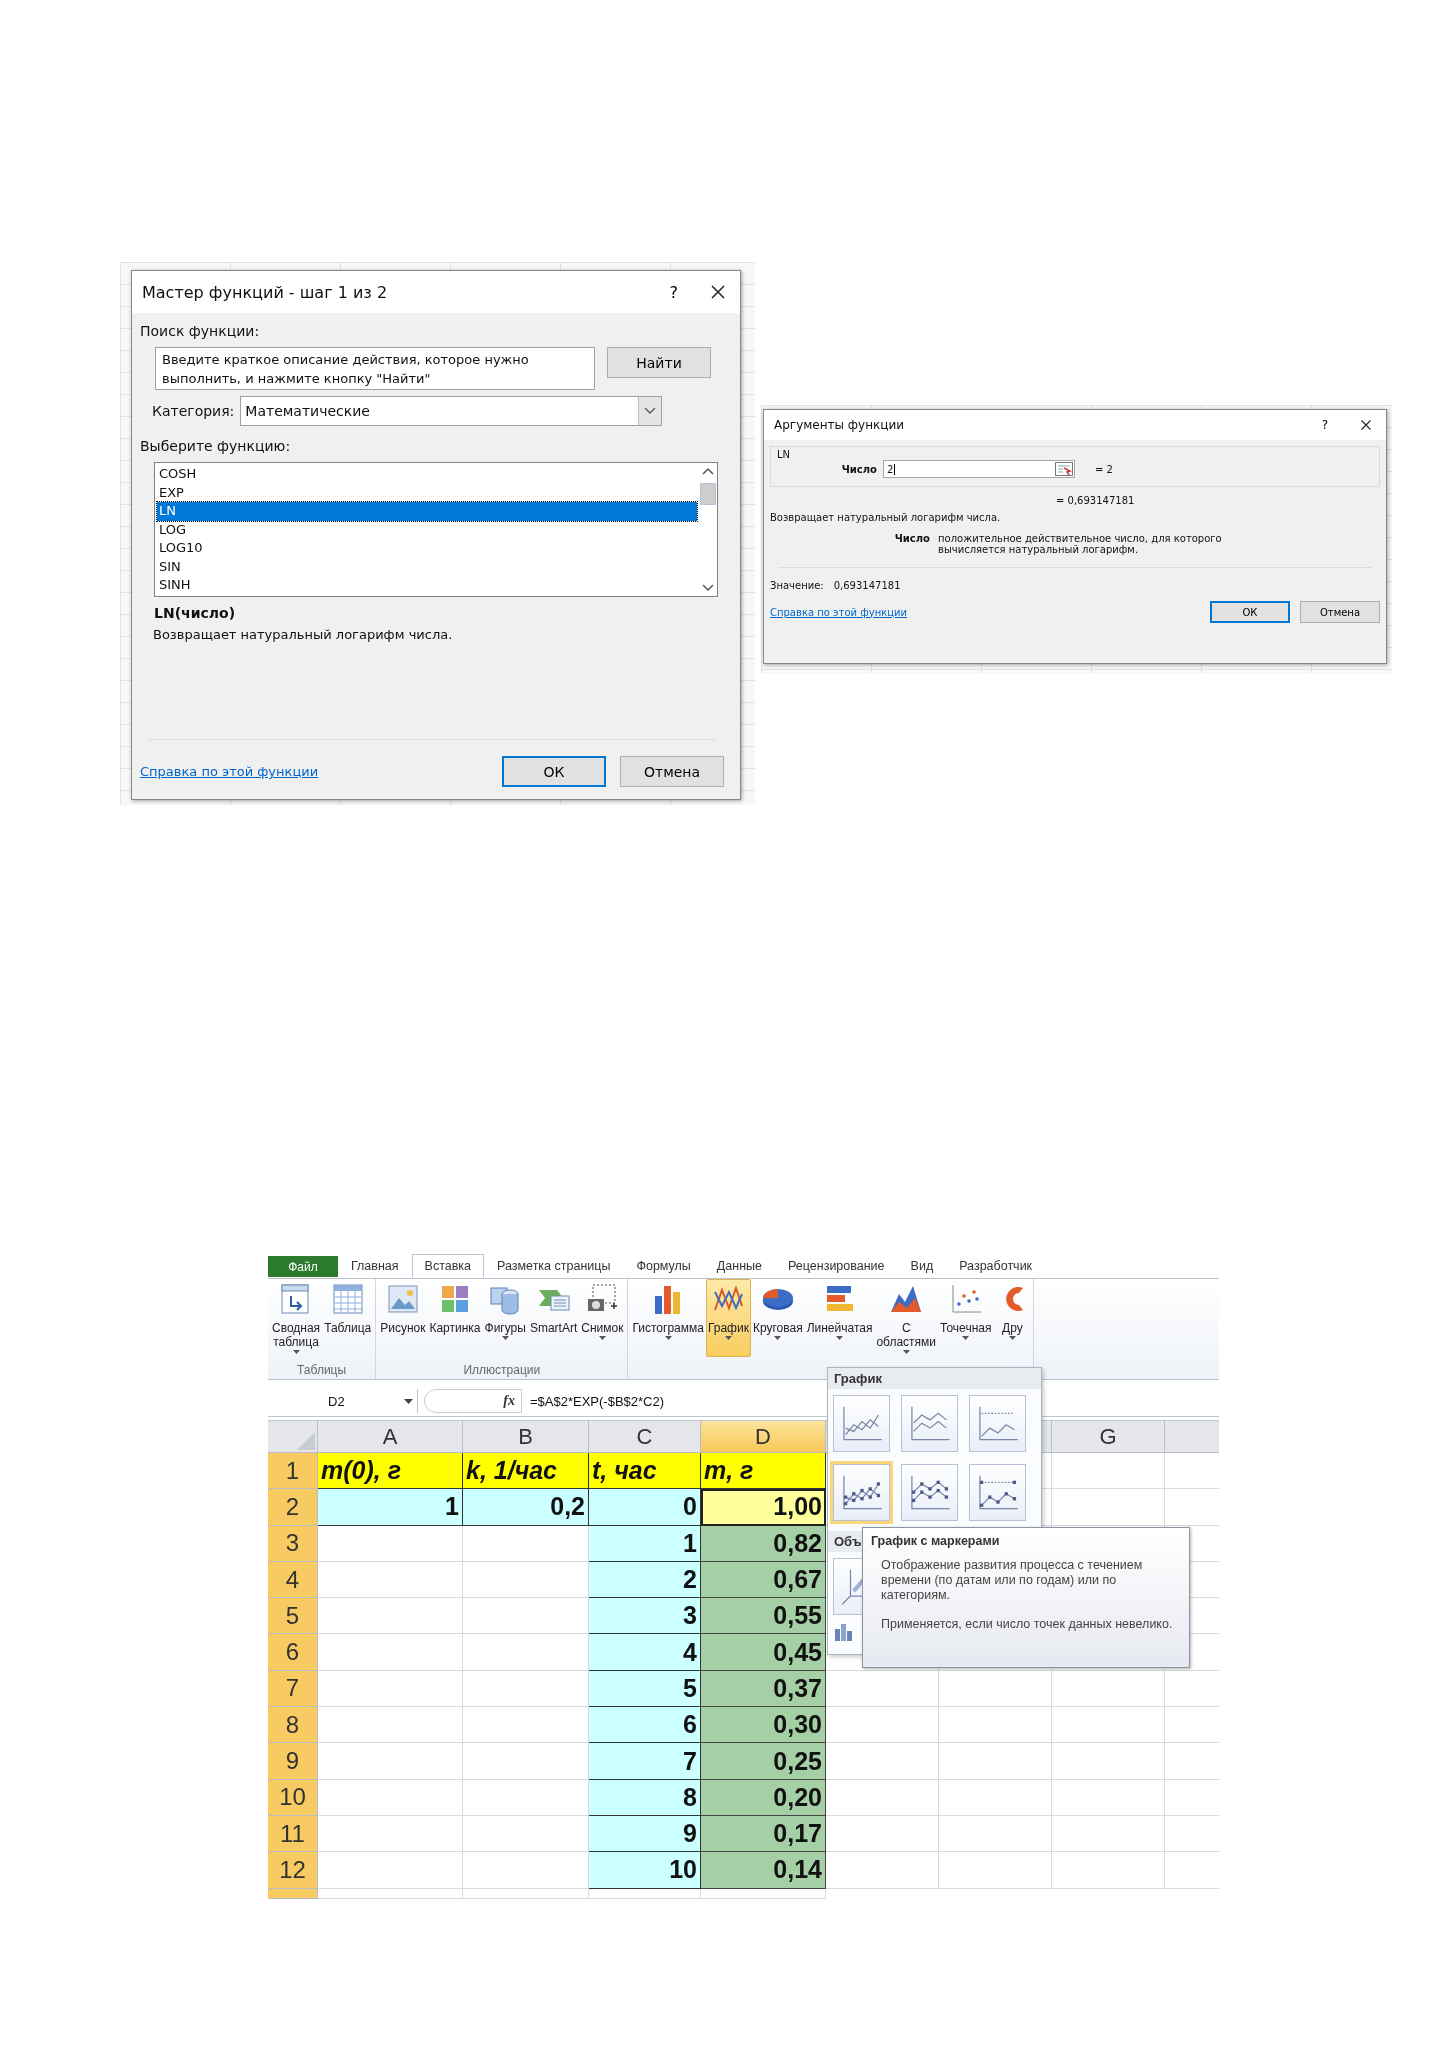  Describe the element at coordinates (934, 1378) in the screenshot. I see `gallery-section-title: График` at that location.